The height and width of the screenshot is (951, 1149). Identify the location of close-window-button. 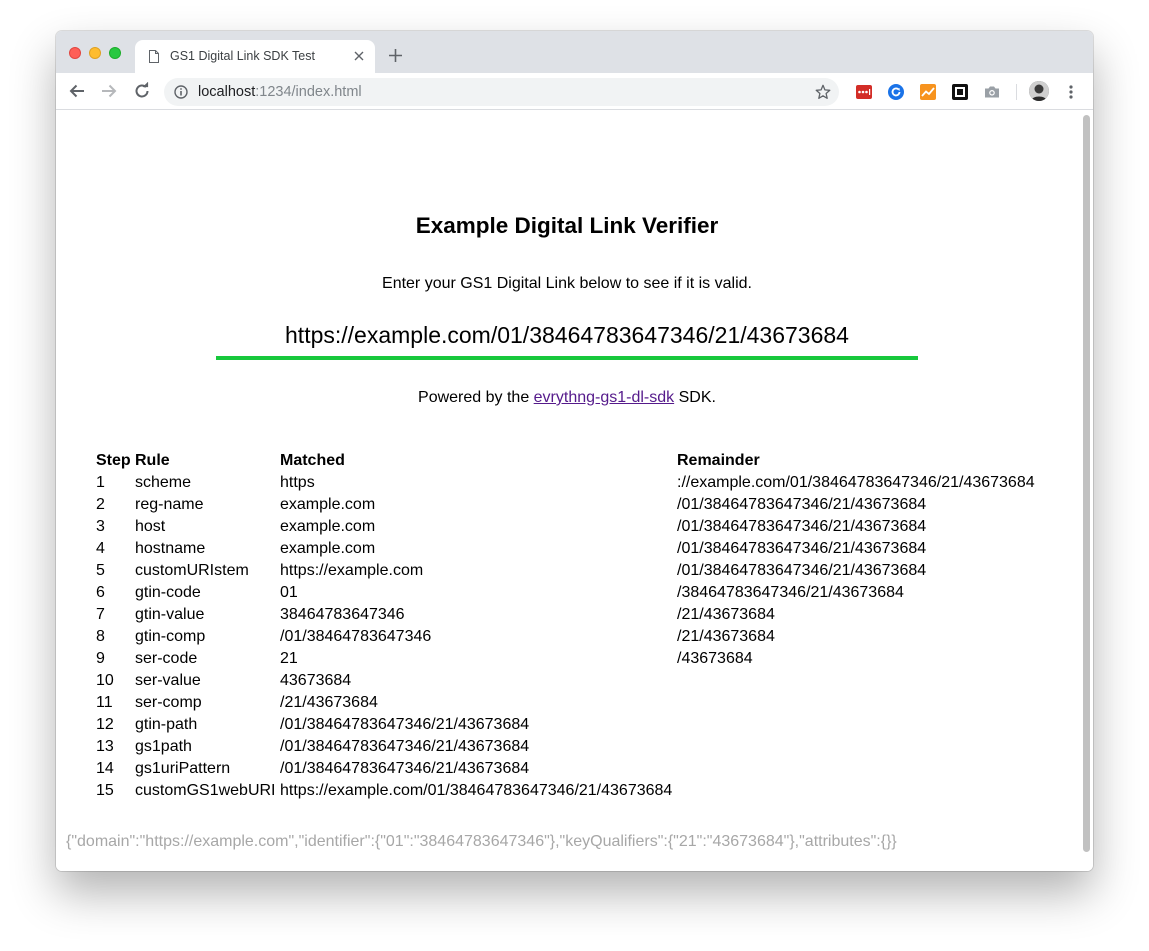
(75, 53).